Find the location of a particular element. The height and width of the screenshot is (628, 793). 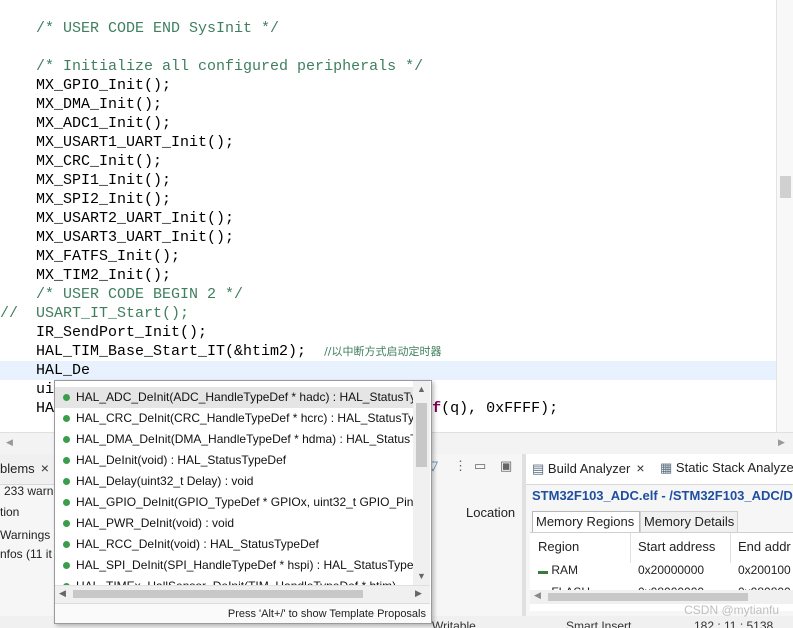

column-divider is located at coordinates (630, 548).